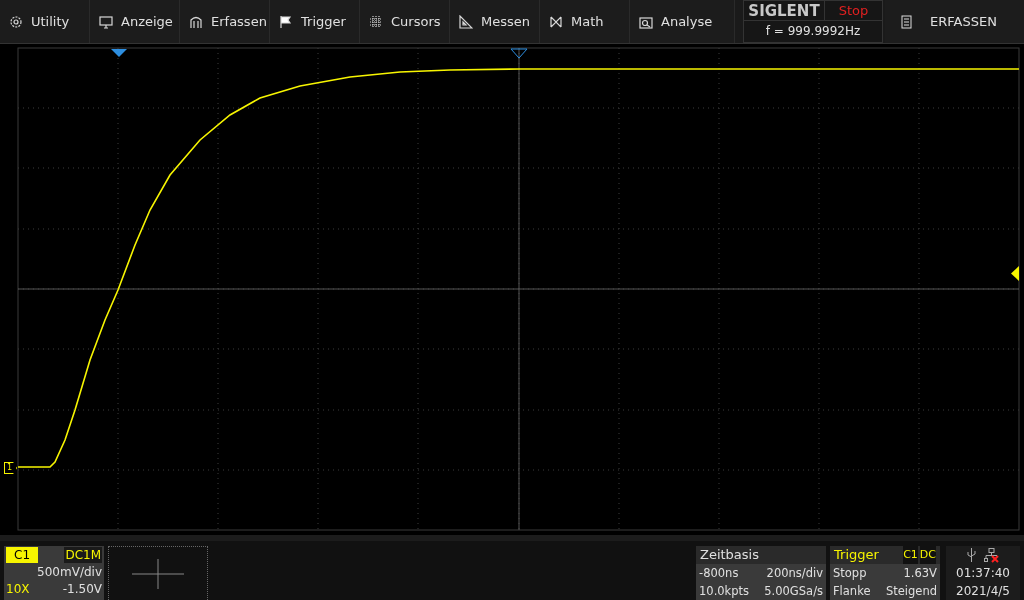  Describe the element at coordinates (18, 589) in the screenshot. I see `probe-ratio: 10X` at that location.